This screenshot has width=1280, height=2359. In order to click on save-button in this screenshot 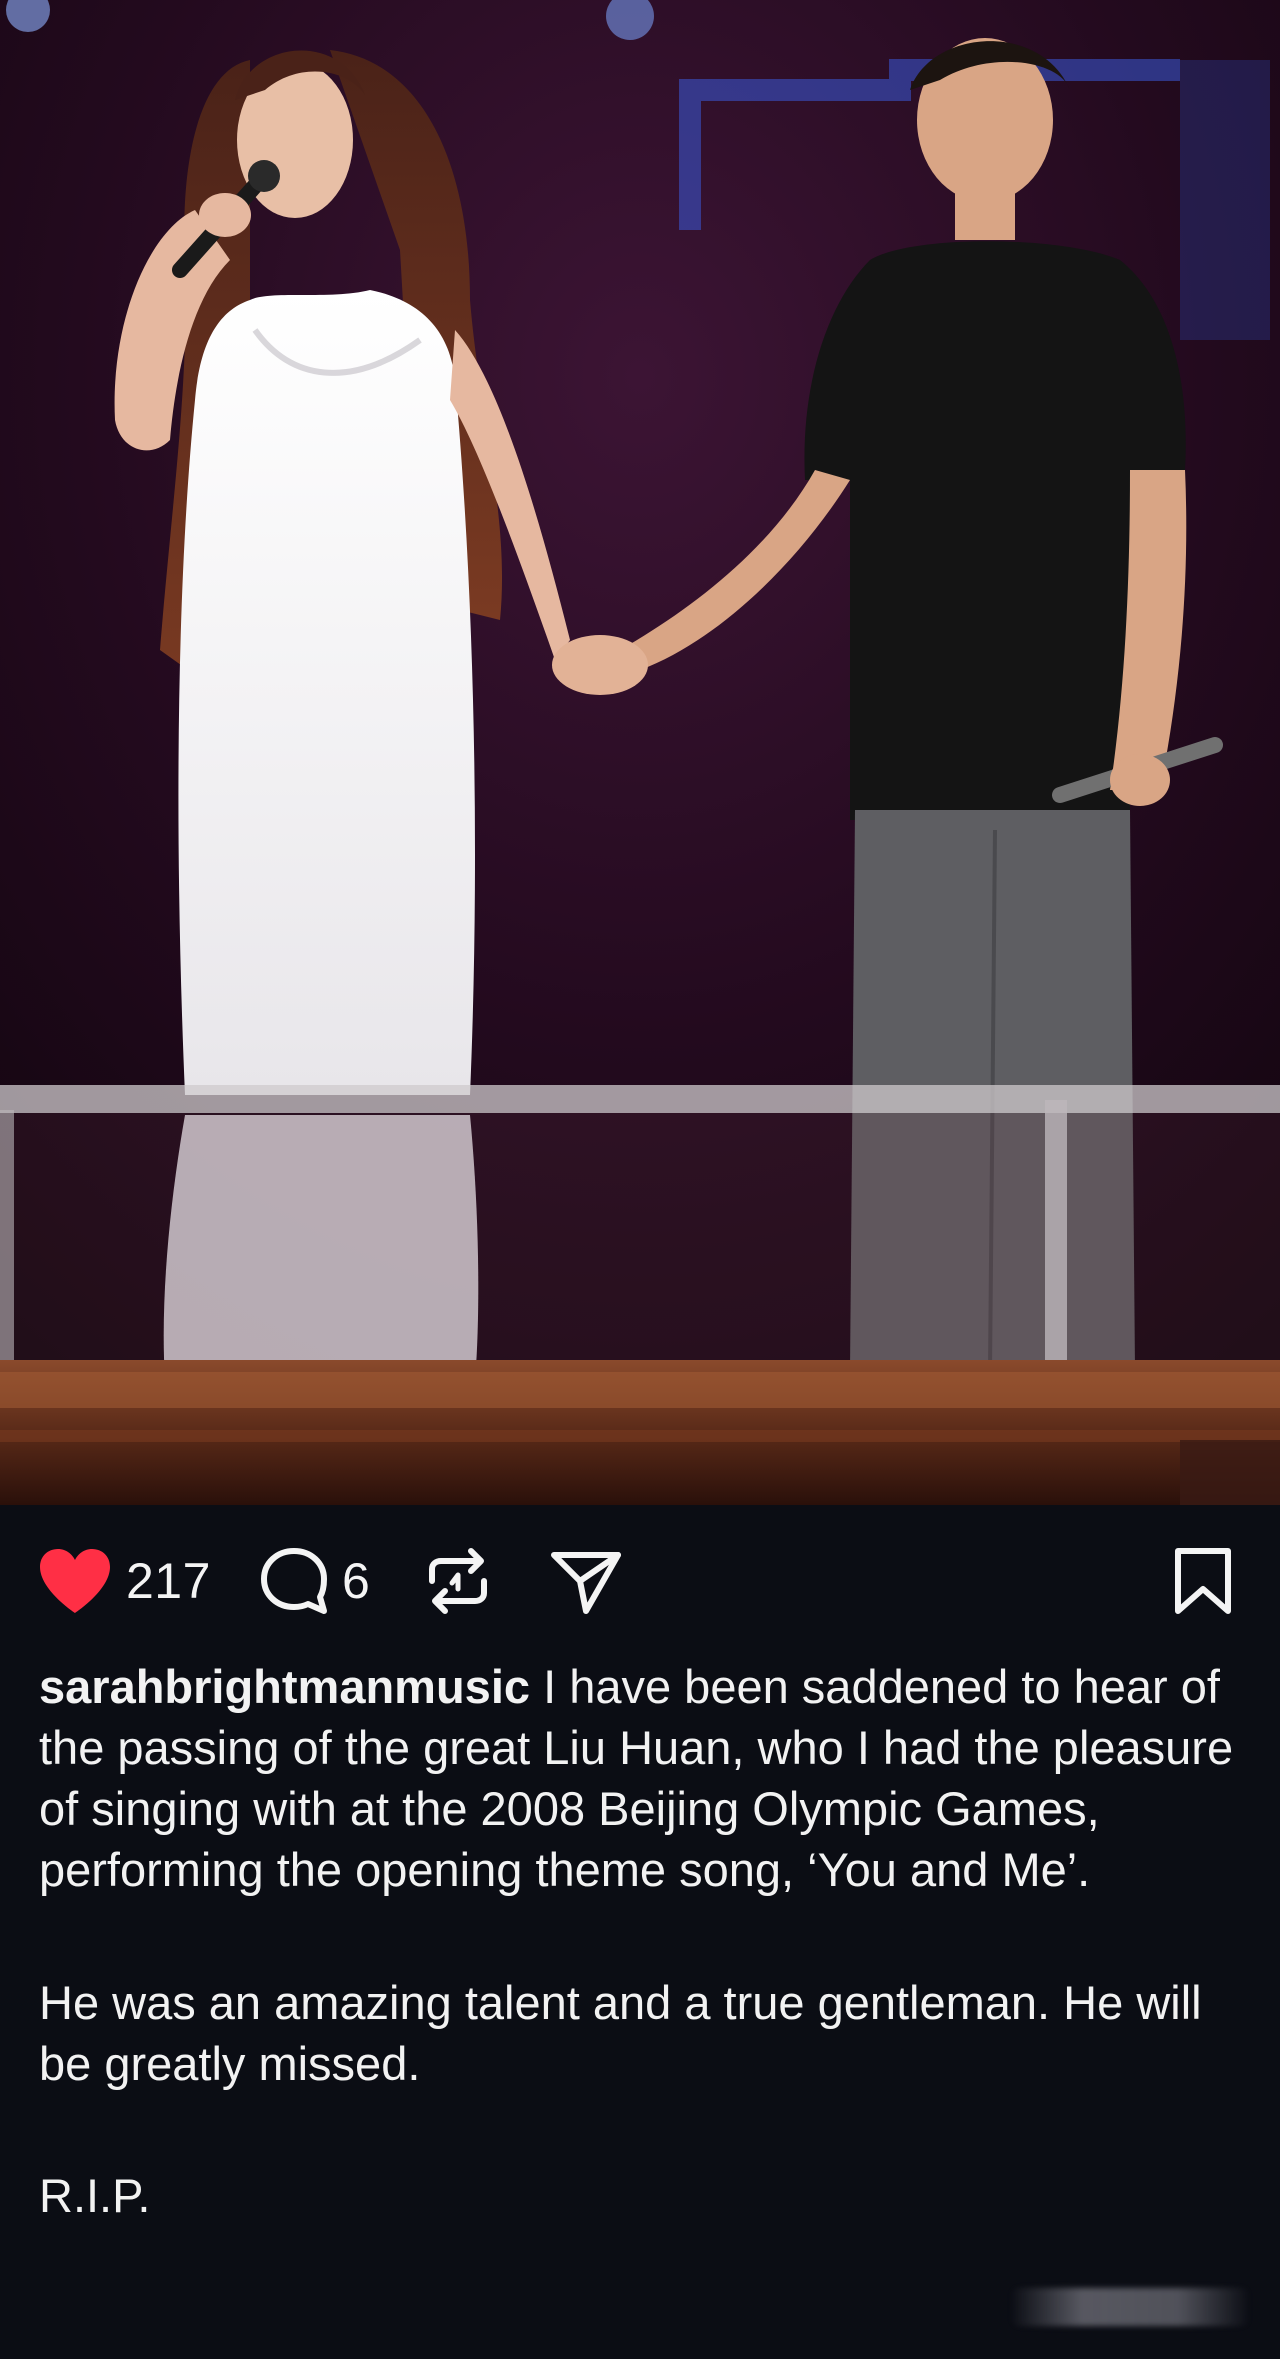, I will do `click(1203, 1581)`.